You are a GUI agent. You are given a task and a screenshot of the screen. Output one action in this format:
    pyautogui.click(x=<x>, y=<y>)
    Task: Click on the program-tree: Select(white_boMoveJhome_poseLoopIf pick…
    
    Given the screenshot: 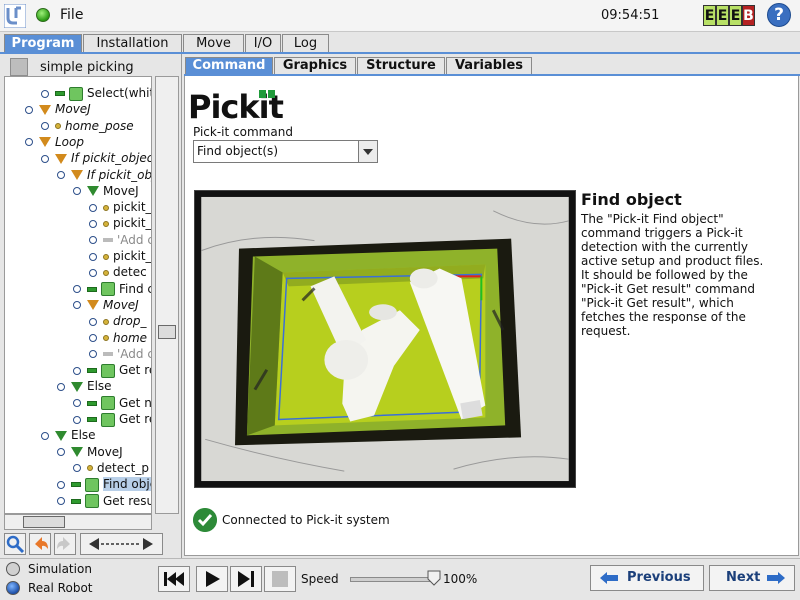 What is the action you would take?
    pyautogui.click(x=78, y=295)
    